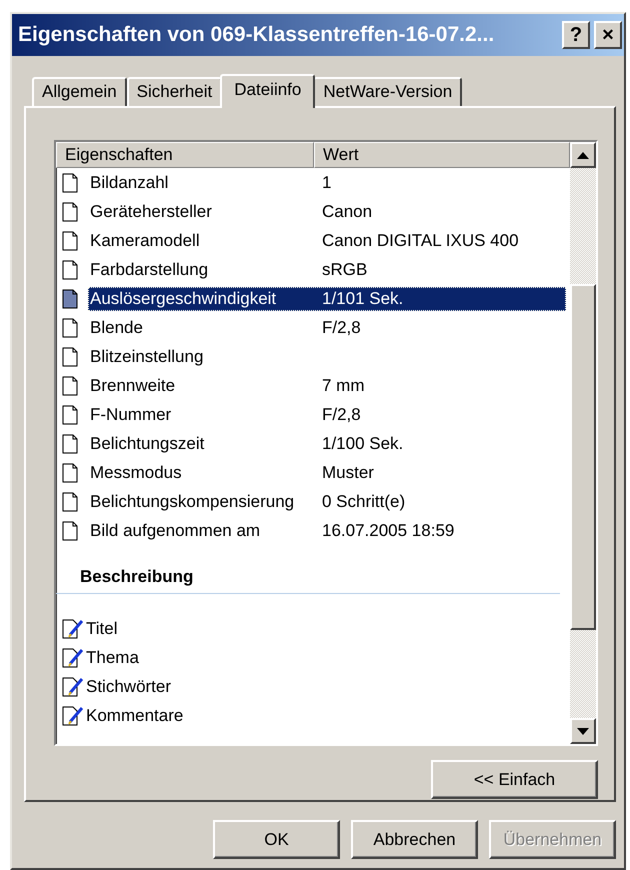 This screenshot has width=630, height=870. I want to click on close-button: ×, so click(608, 35).